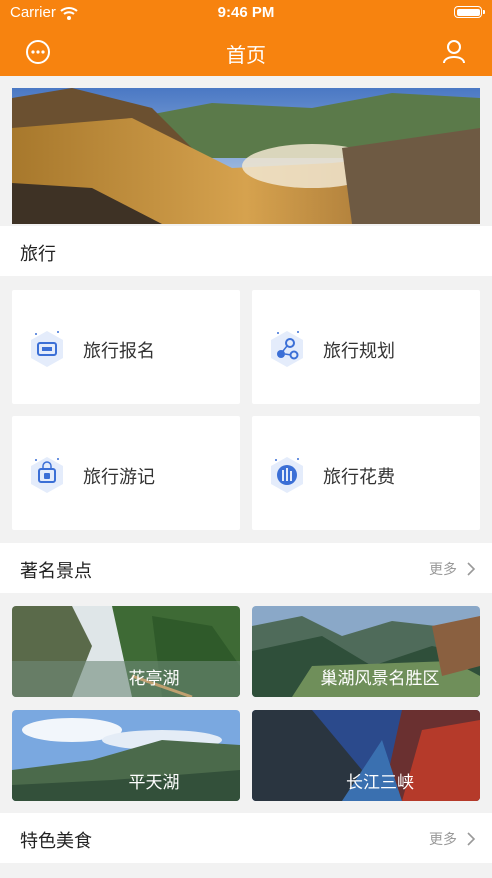  Describe the element at coordinates (246, 156) in the screenshot. I see `banner-image` at that location.